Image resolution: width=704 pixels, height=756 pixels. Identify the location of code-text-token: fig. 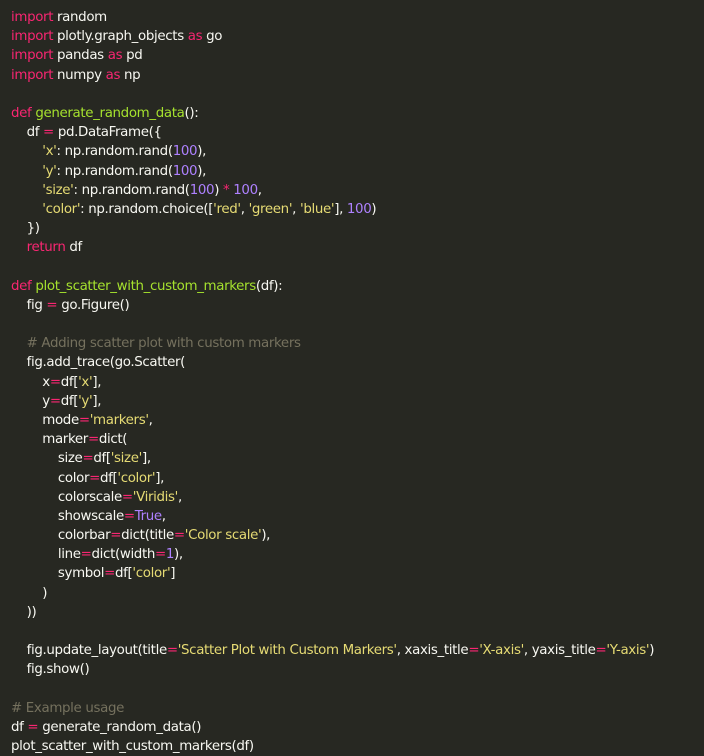
(29, 305).